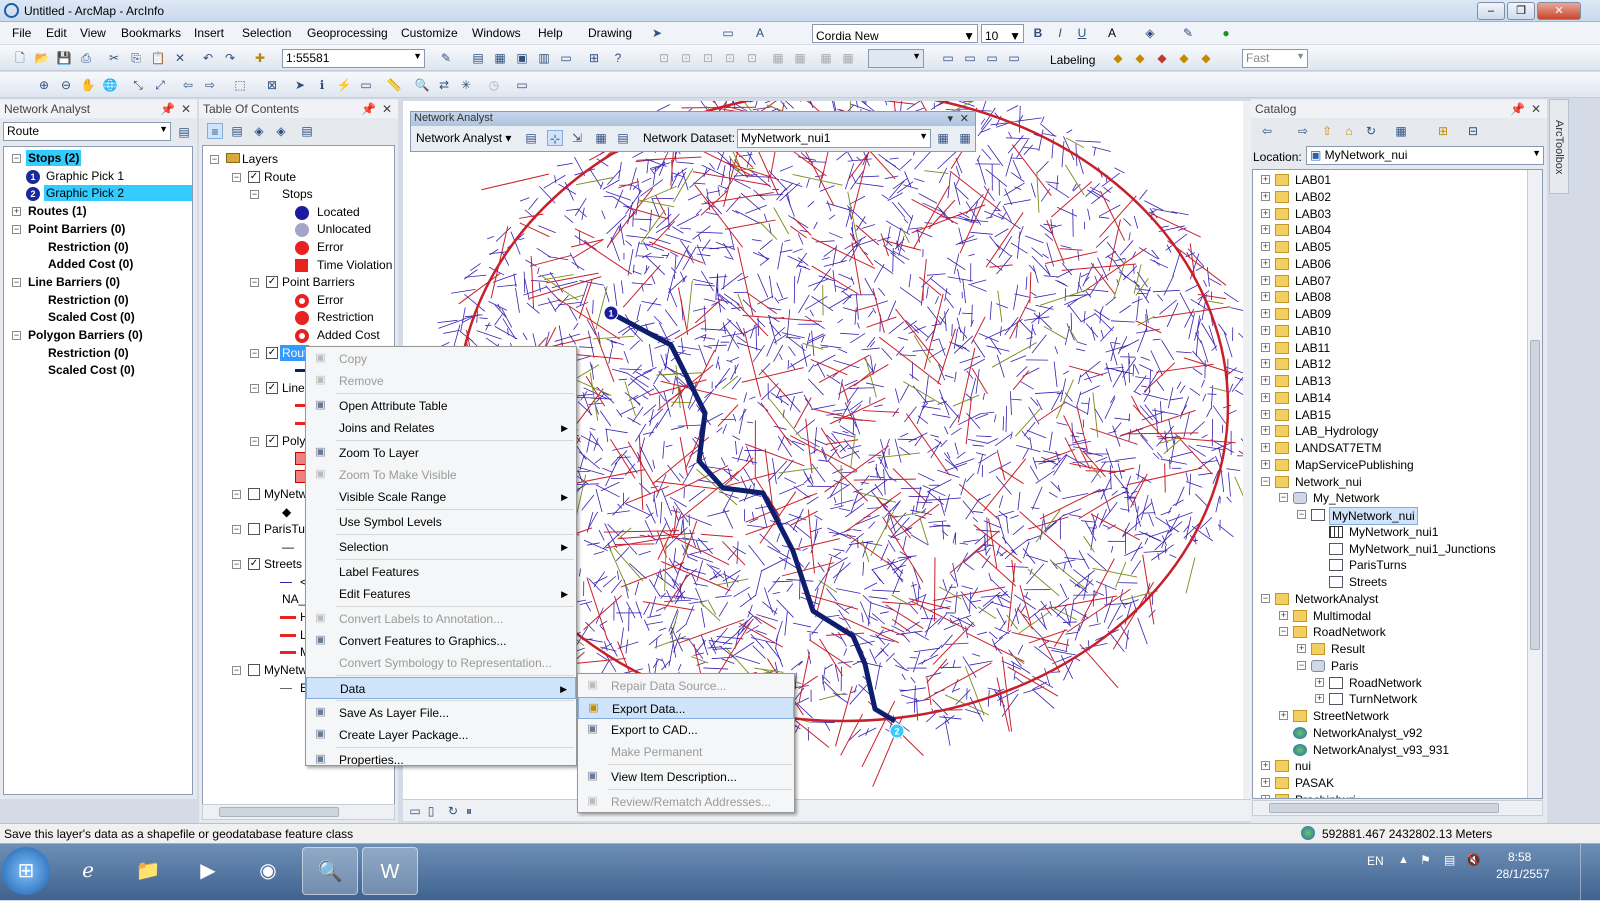 This screenshot has width=1600, height=901. I want to click on na-tree-item: Restriction (0), so click(88, 300).